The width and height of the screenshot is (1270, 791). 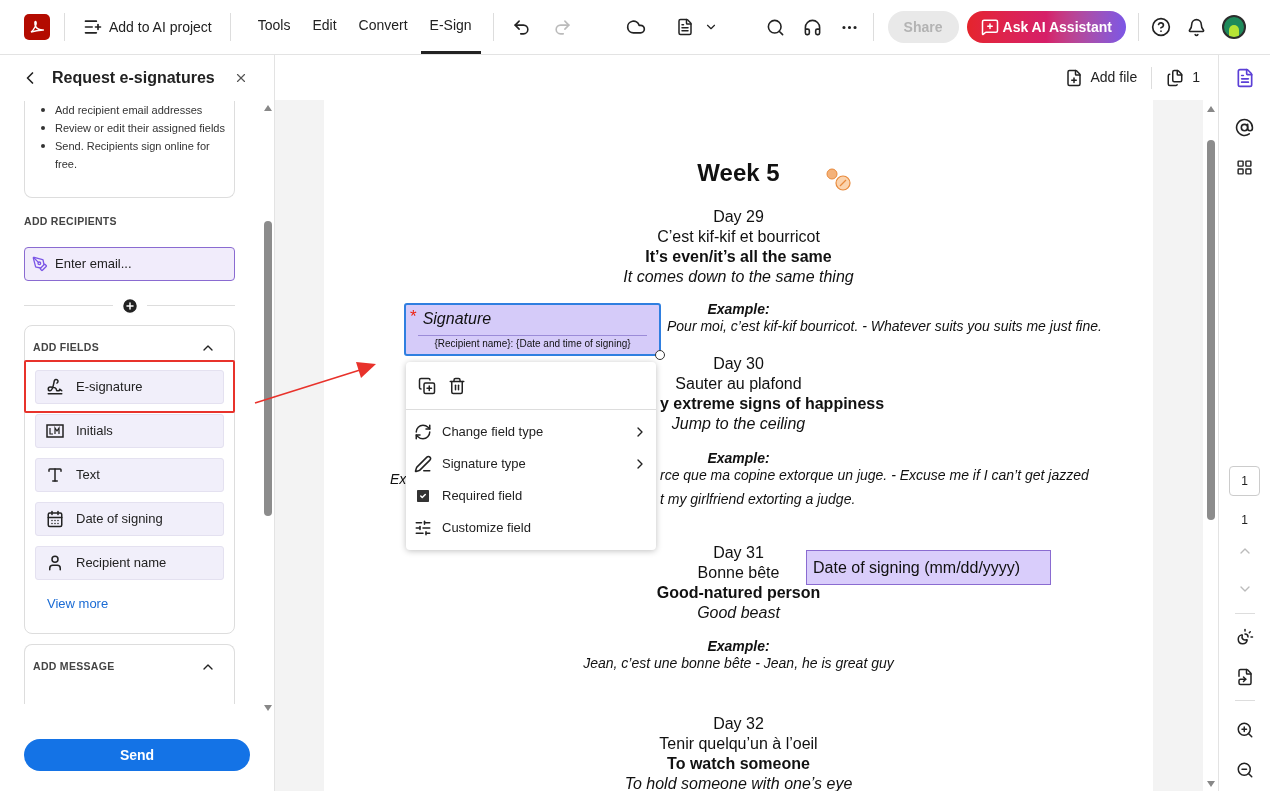 What do you see at coordinates (37, 27) in the screenshot?
I see `app-logo` at bounding box center [37, 27].